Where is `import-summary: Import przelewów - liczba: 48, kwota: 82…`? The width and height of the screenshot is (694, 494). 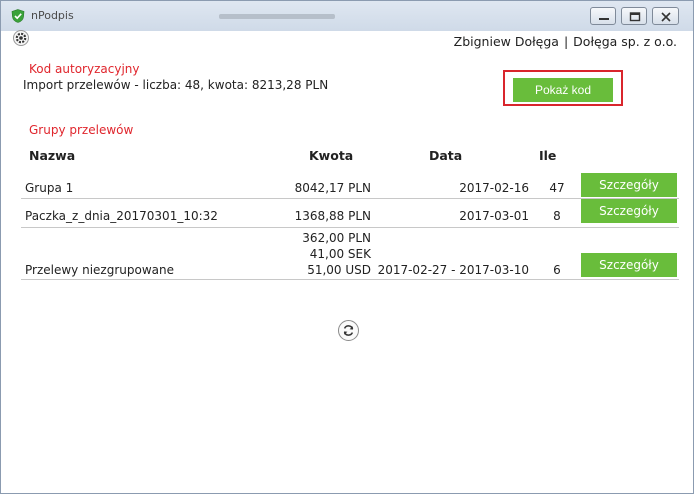 import-summary: Import przelewów - liczba: 48, kwota: 82… is located at coordinates (176, 85).